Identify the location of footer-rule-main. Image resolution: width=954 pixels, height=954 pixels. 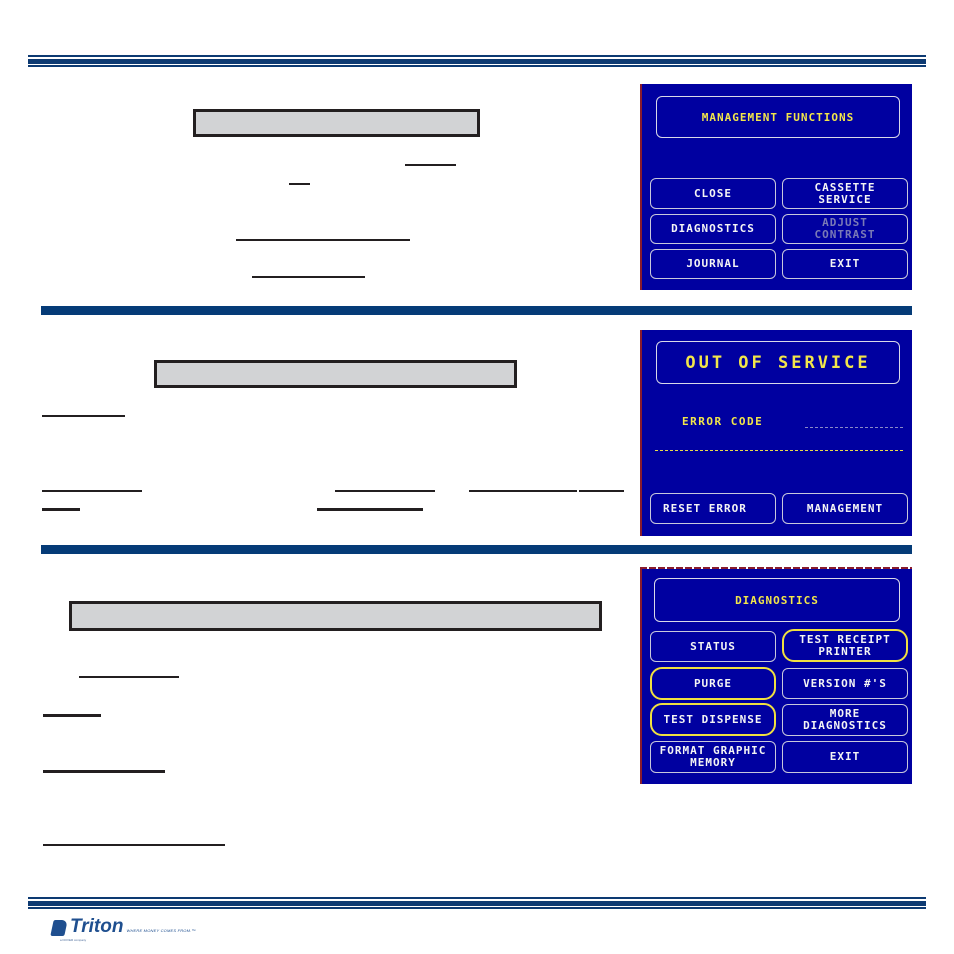
(477, 903).